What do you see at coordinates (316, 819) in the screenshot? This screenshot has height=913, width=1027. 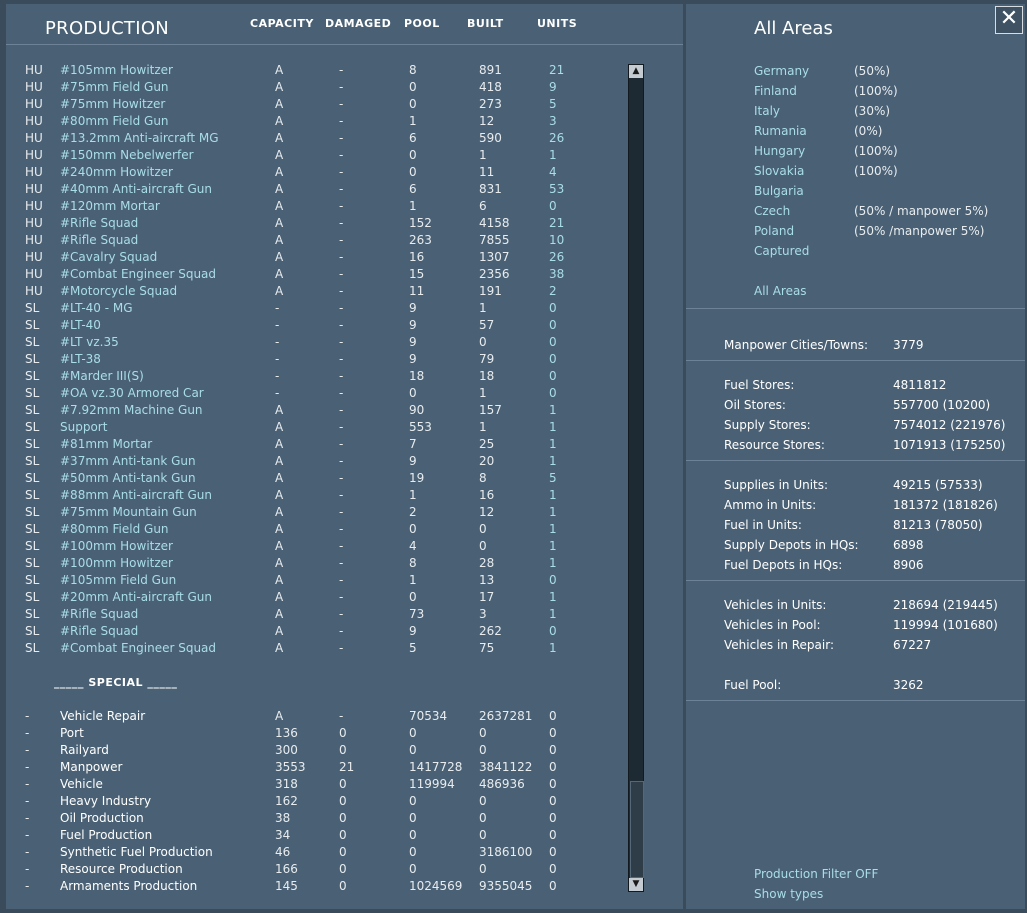 I see `special-row: - Oil Production 38 0 0 0 0` at bounding box center [316, 819].